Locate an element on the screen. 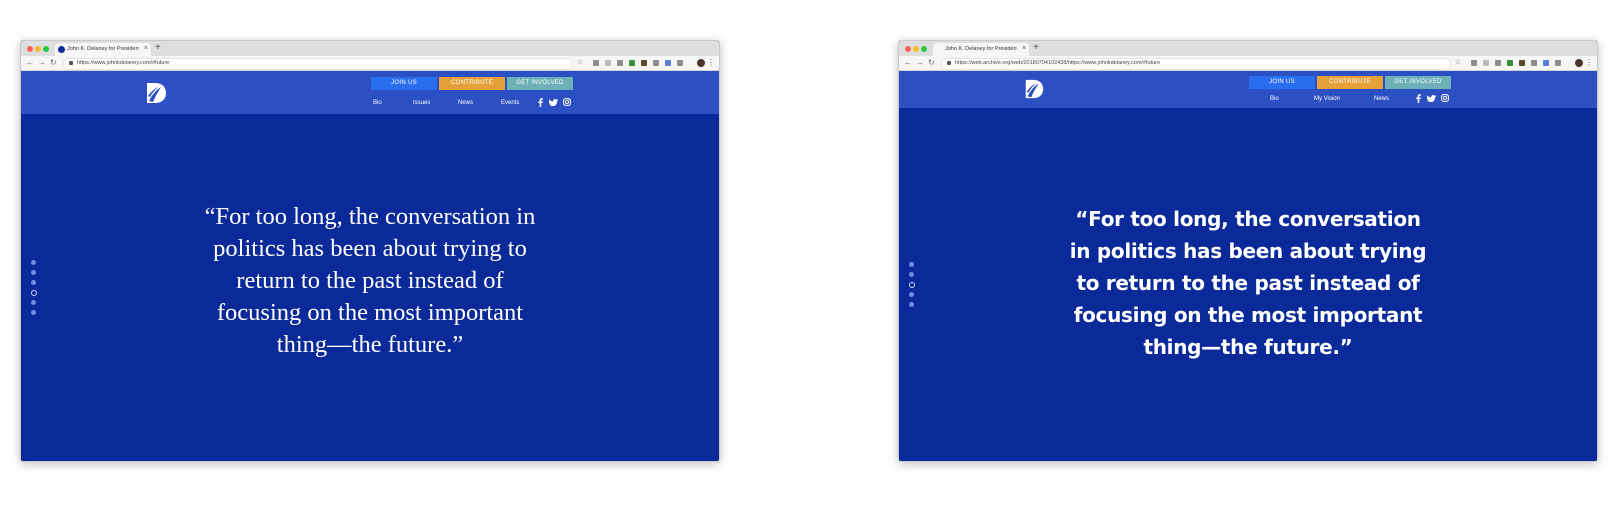 Image resolution: width=1618 pixels, height=528 pixels. quote-line: politics has been about trying to is located at coordinates (370, 248).